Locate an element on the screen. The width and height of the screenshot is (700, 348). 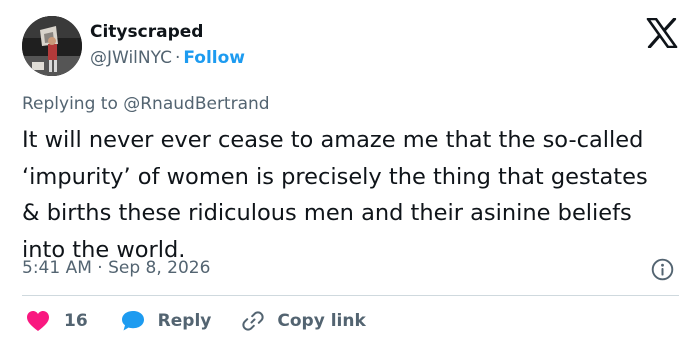
reply-mention-link: @RnaudBertrand is located at coordinates (196, 104).